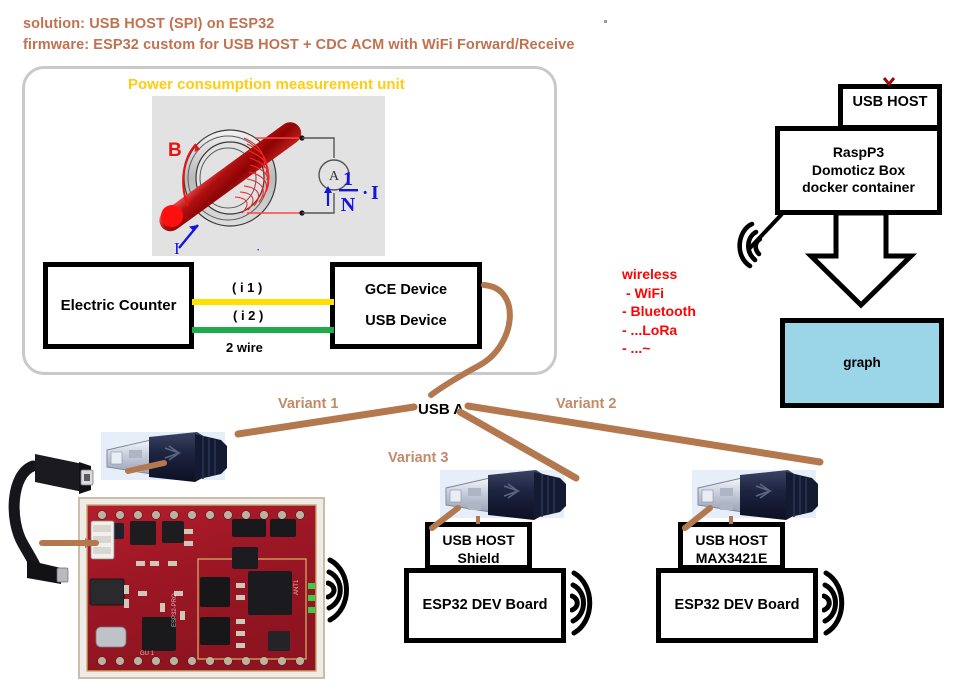 The image size is (974, 691). I want to click on link-usba-variant2, so click(644, 434).